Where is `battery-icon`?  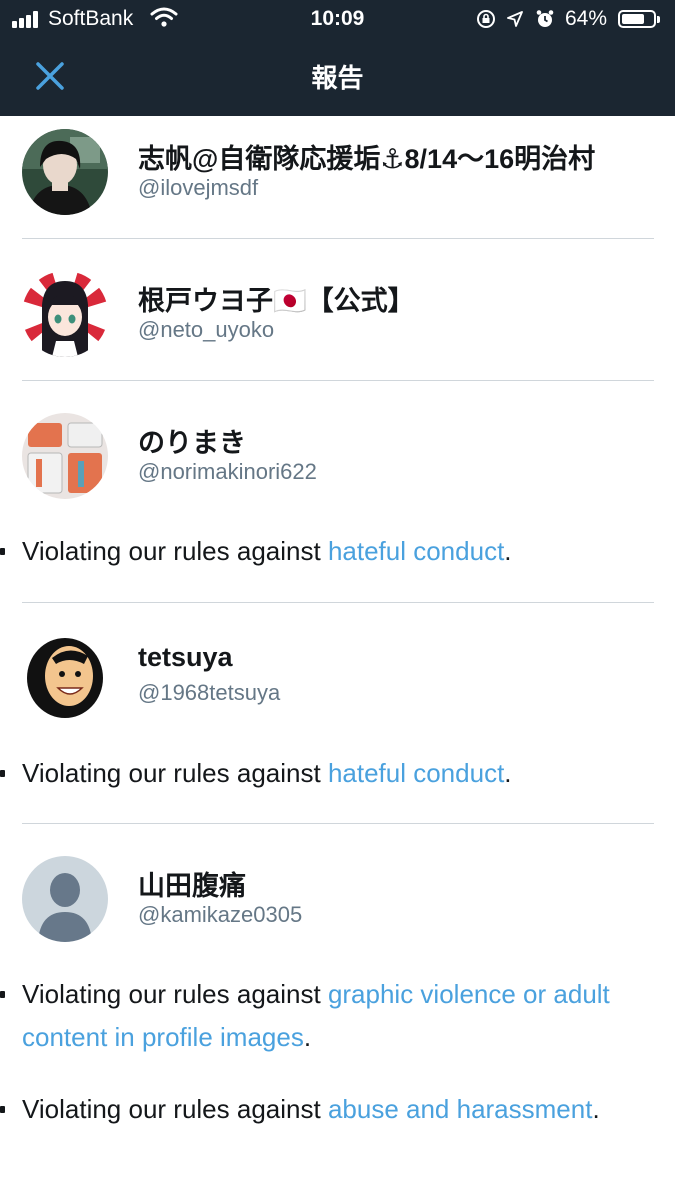 battery-icon is located at coordinates (639, 19).